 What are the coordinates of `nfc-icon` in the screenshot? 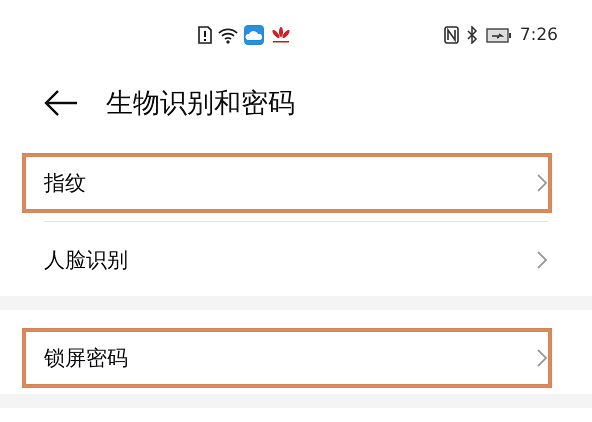 It's located at (451, 35).